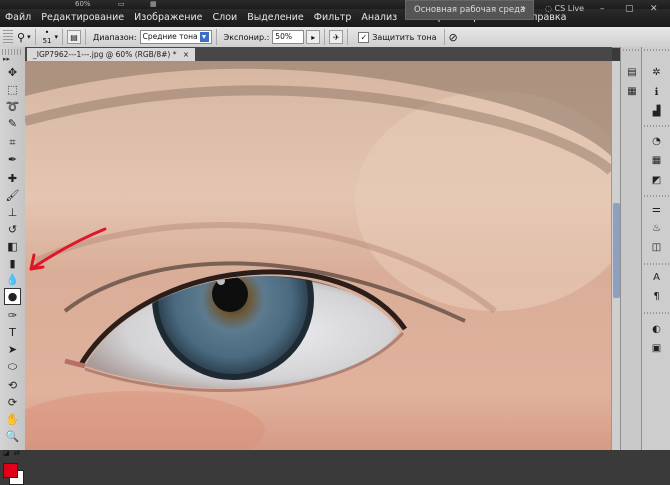 The image size is (670, 485). I want to click on collapse-toolbox-icon: ▸▸, so click(6, 59).